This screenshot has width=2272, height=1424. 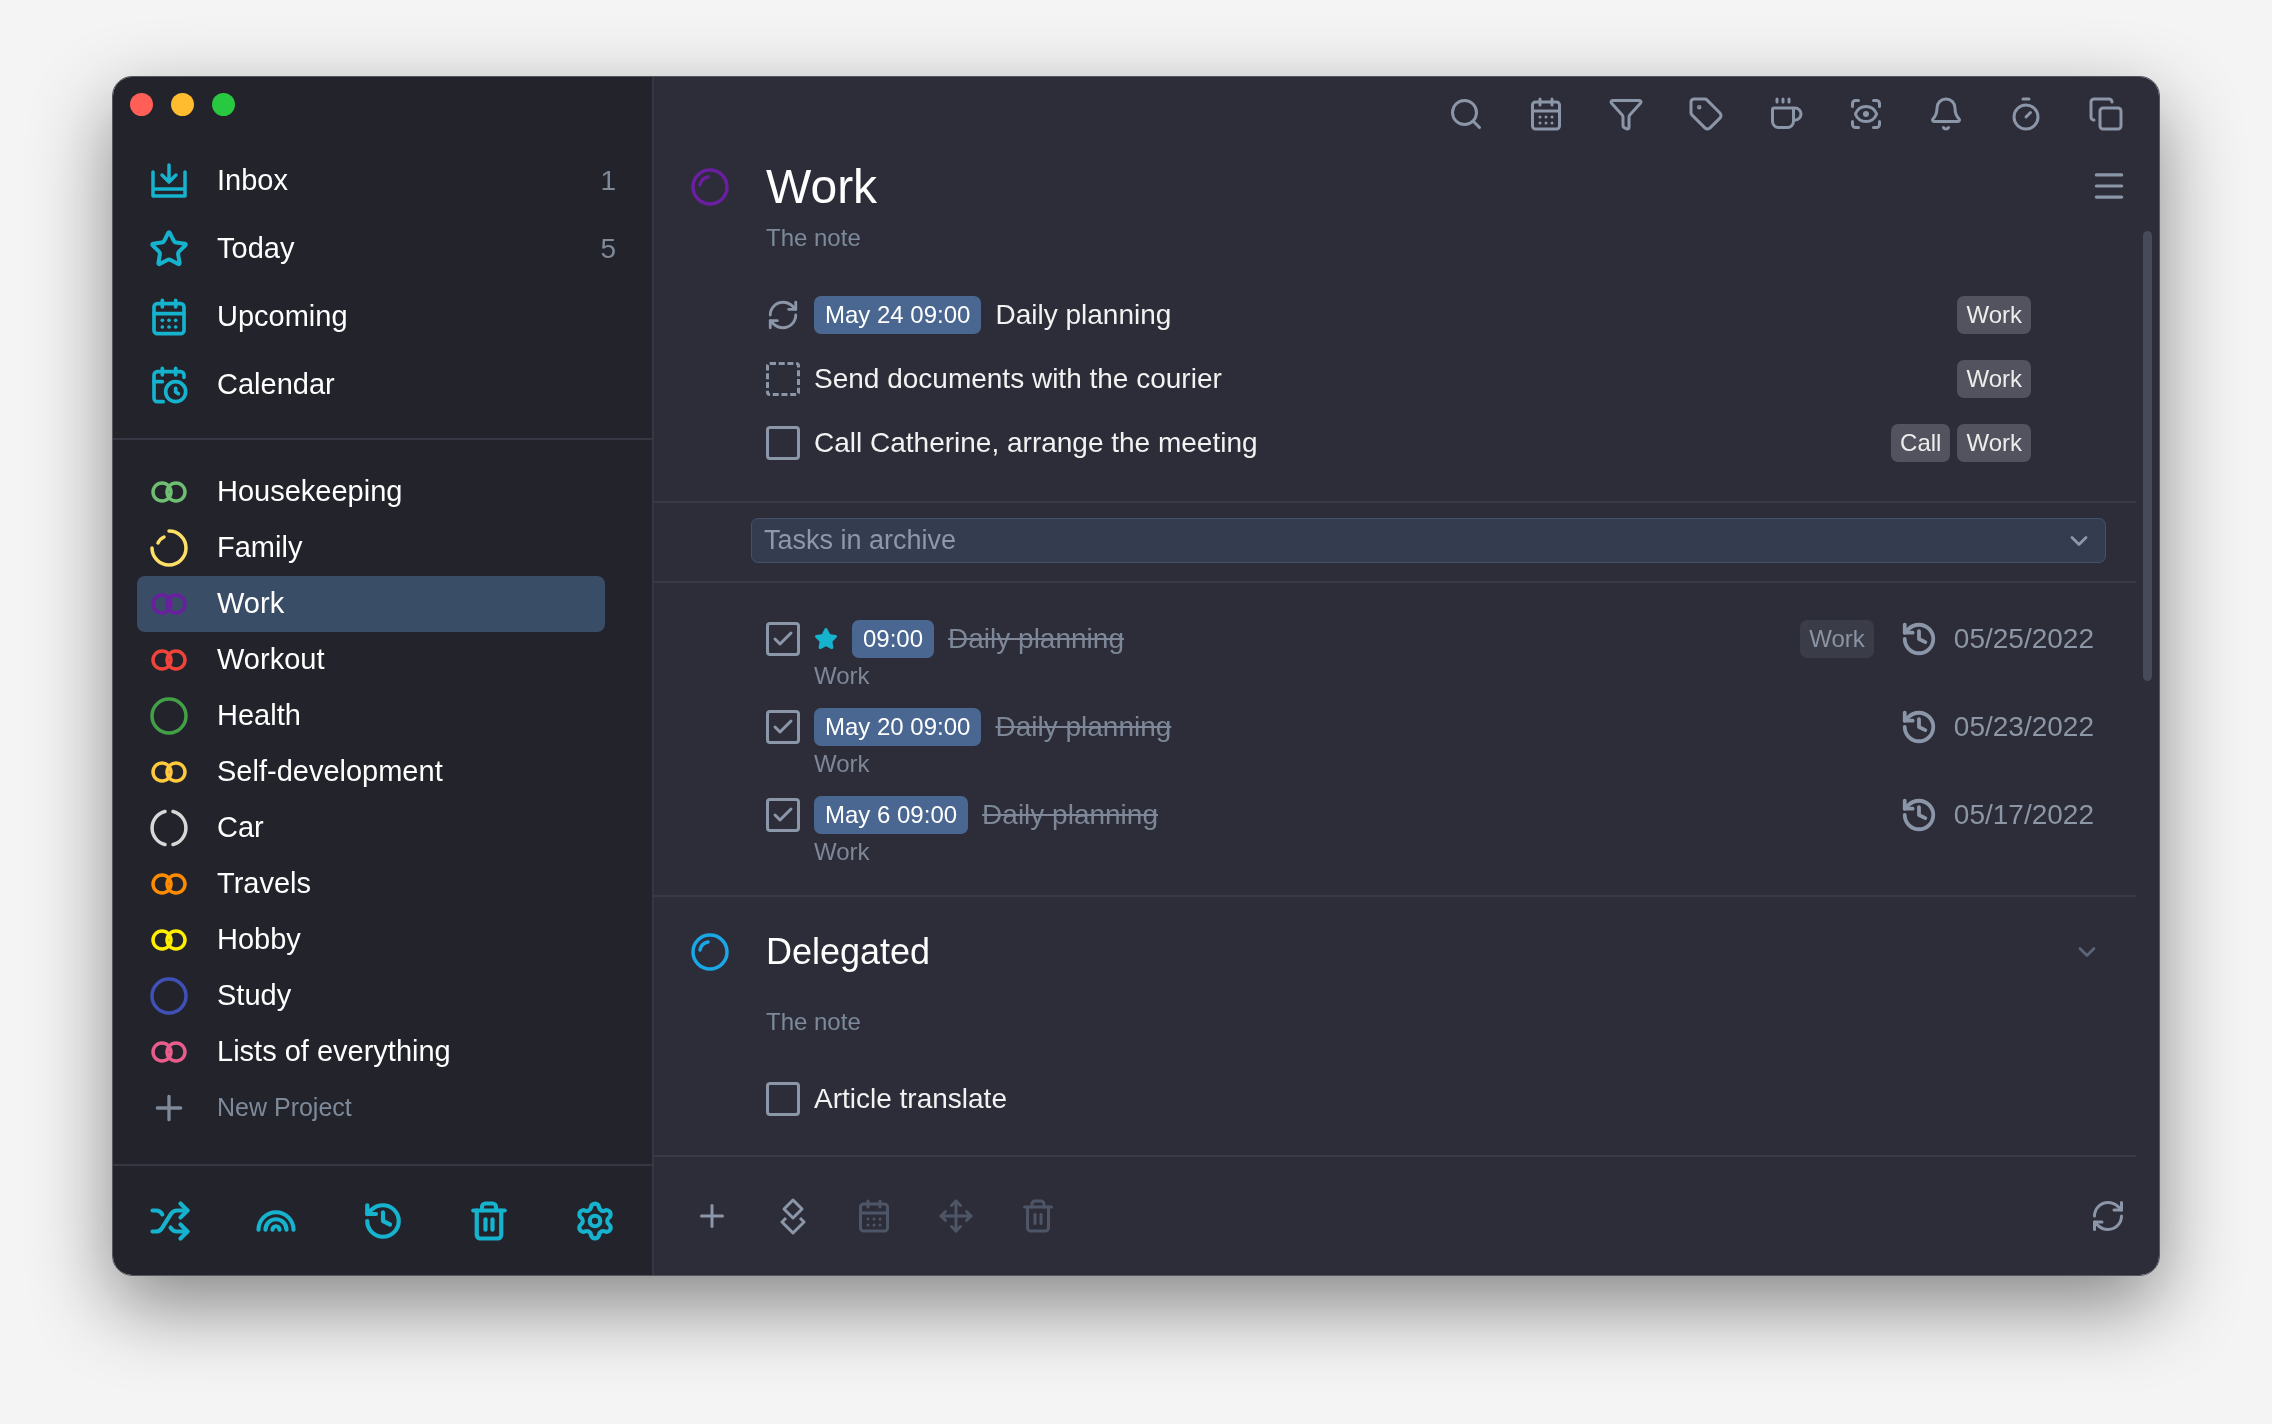 I want to click on archive-dropdown: Tasks in archive, so click(x=1428, y=540).